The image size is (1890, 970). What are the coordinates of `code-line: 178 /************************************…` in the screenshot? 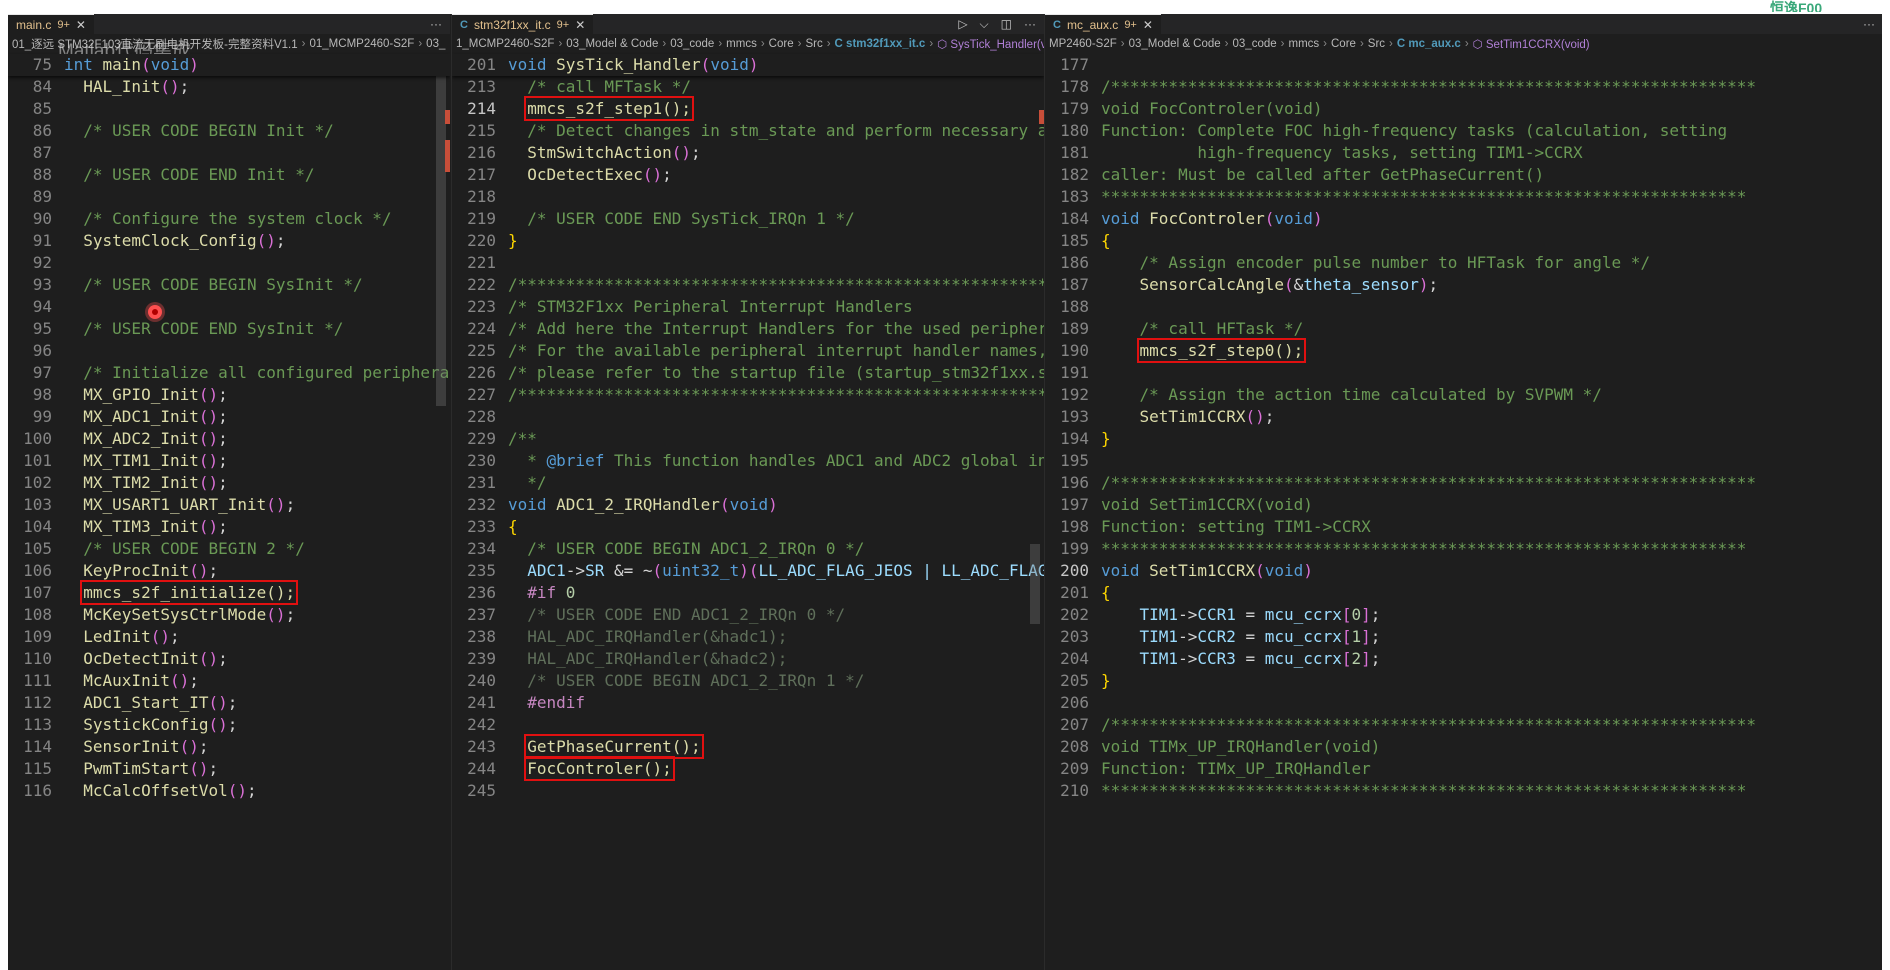 It's located at (1463, 87).